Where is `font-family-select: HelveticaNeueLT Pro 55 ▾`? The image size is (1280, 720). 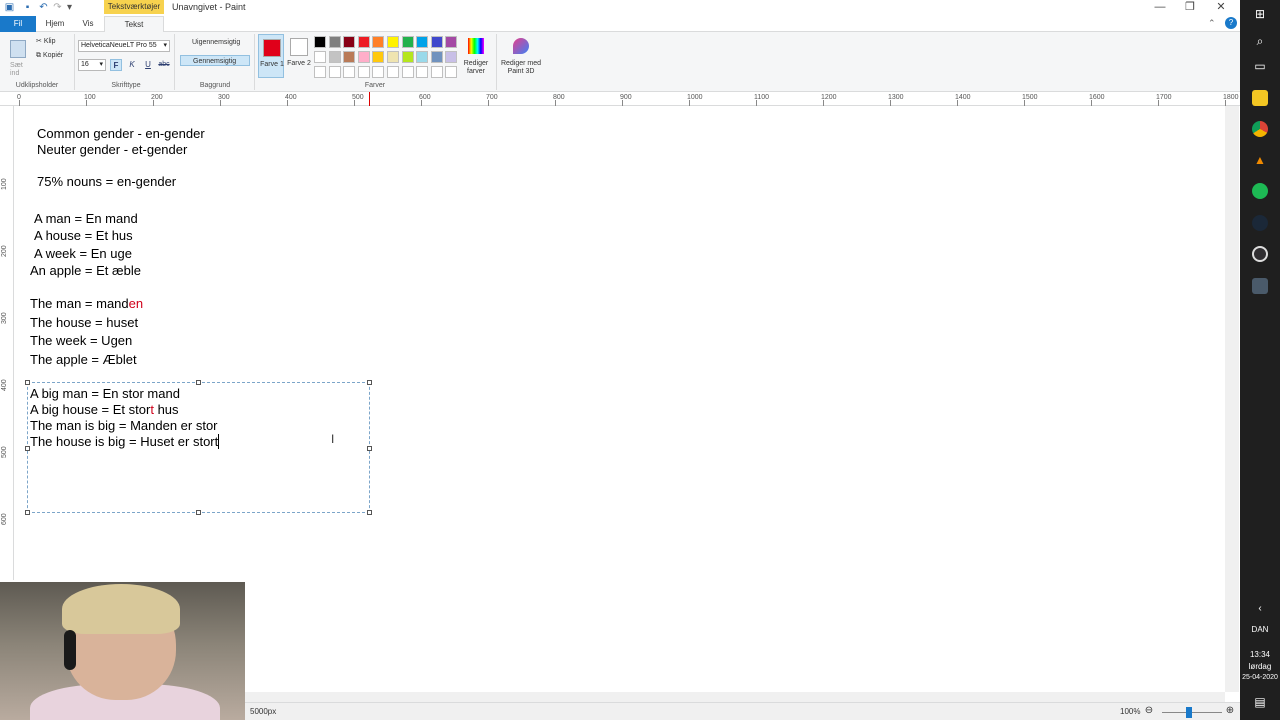
font-family-select: HelveticaNeueLT Pro 55 ▾ is located at coordinates (124, 46).